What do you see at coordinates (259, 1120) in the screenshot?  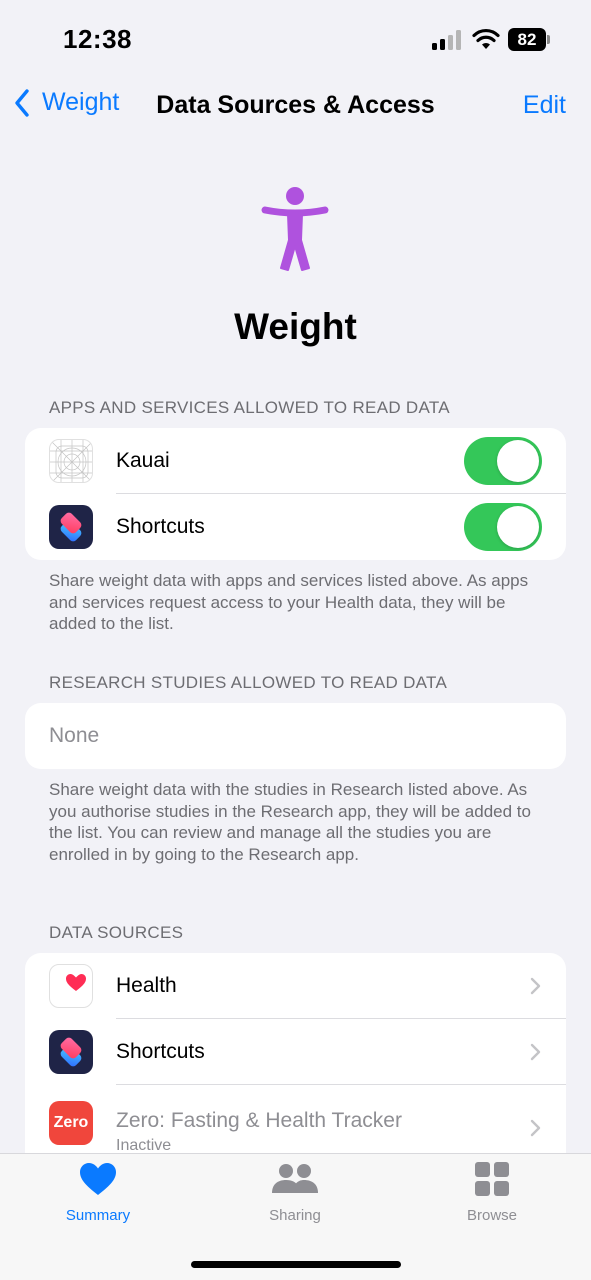 I see `source-name: Zero: Fasting & Health Tracker` at bounding box center [259, 1120].